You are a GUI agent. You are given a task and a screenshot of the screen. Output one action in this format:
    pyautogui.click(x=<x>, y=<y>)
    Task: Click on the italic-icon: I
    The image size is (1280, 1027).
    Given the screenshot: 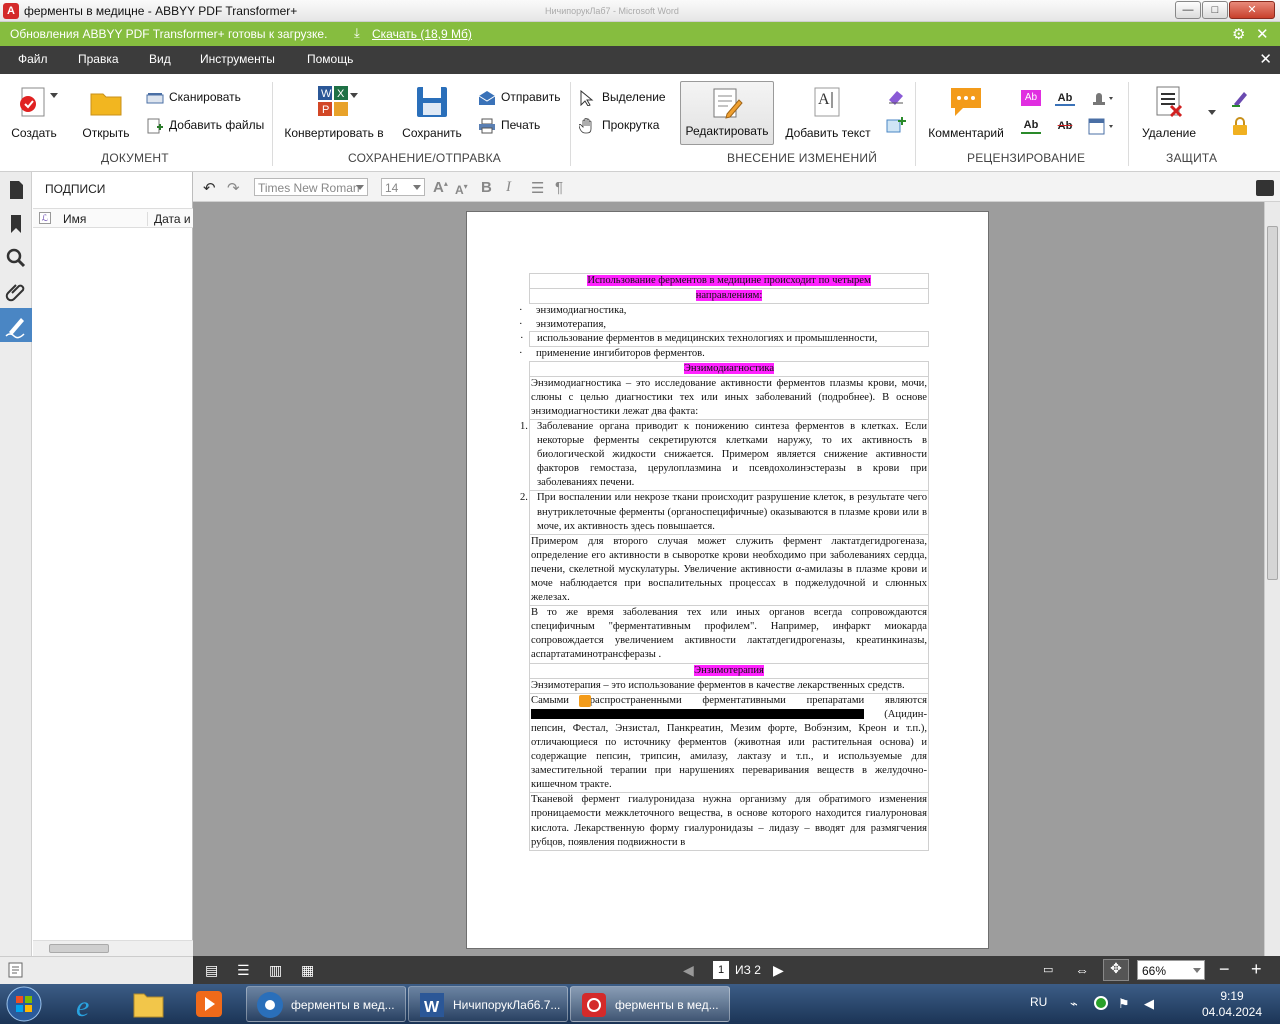 What is the action you would take?
    pyautogui.click(x=508, y=187)
    